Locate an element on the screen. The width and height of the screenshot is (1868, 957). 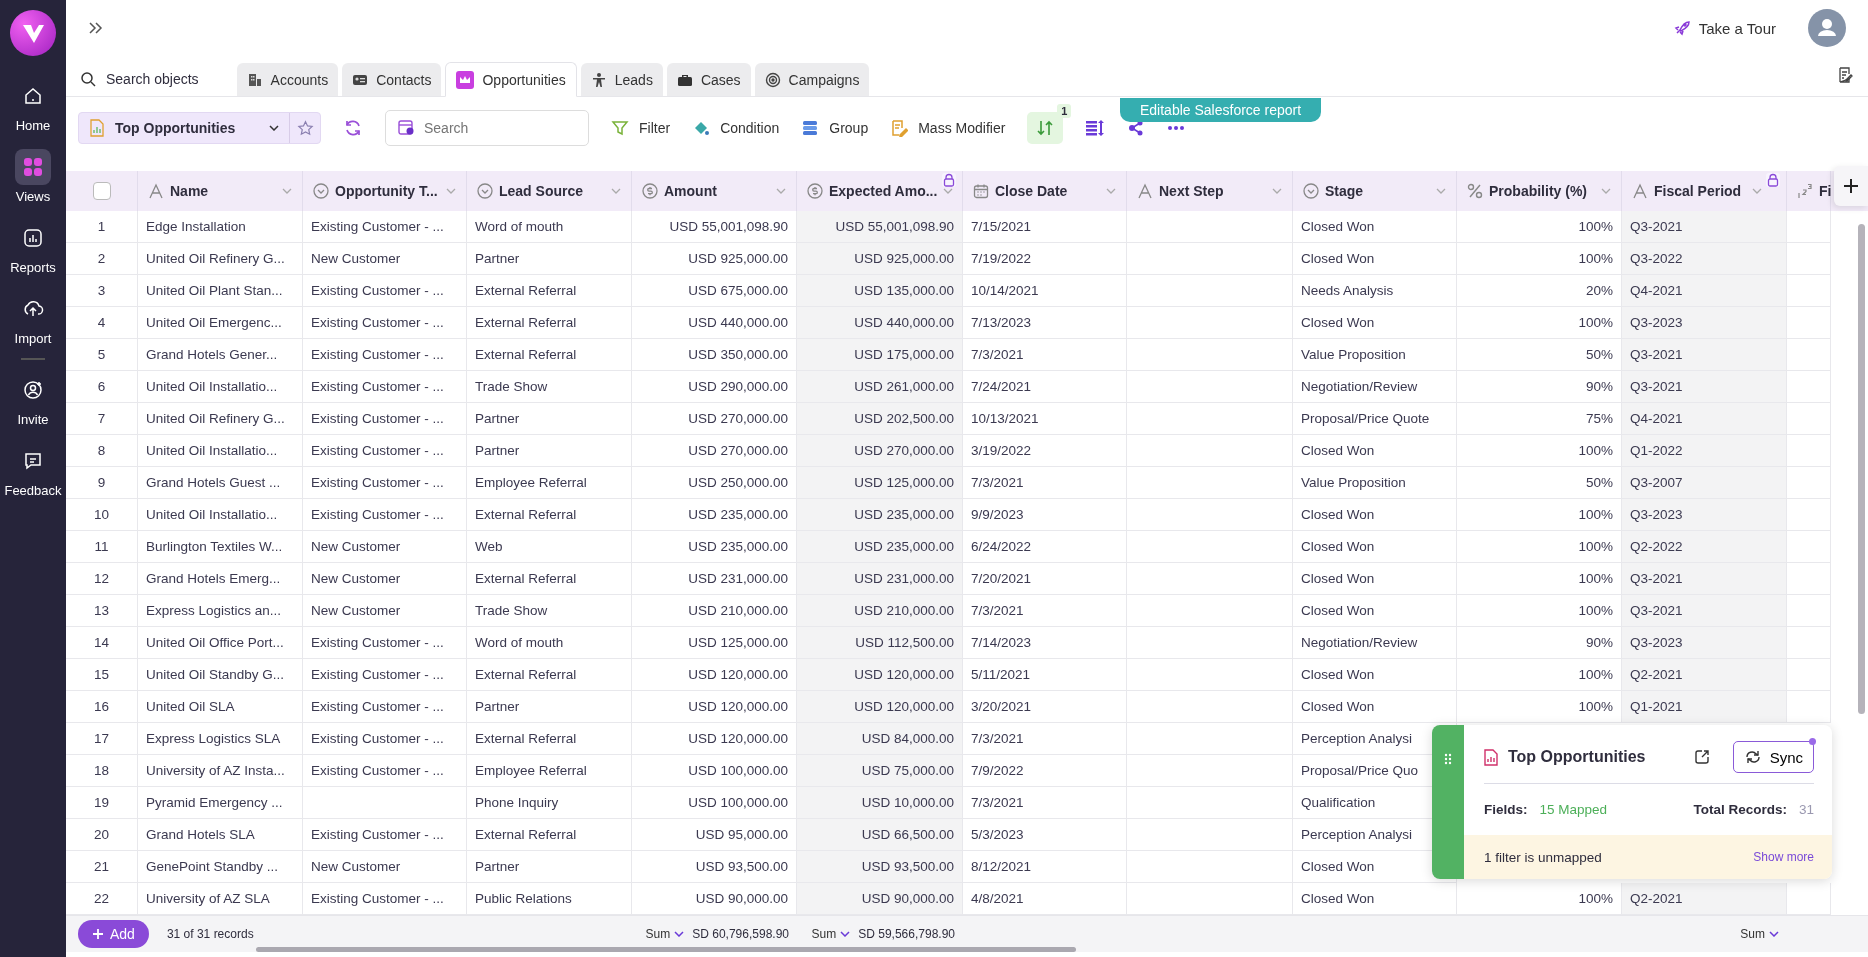
toolbar-button: Group is located at coordinates (835, 128).